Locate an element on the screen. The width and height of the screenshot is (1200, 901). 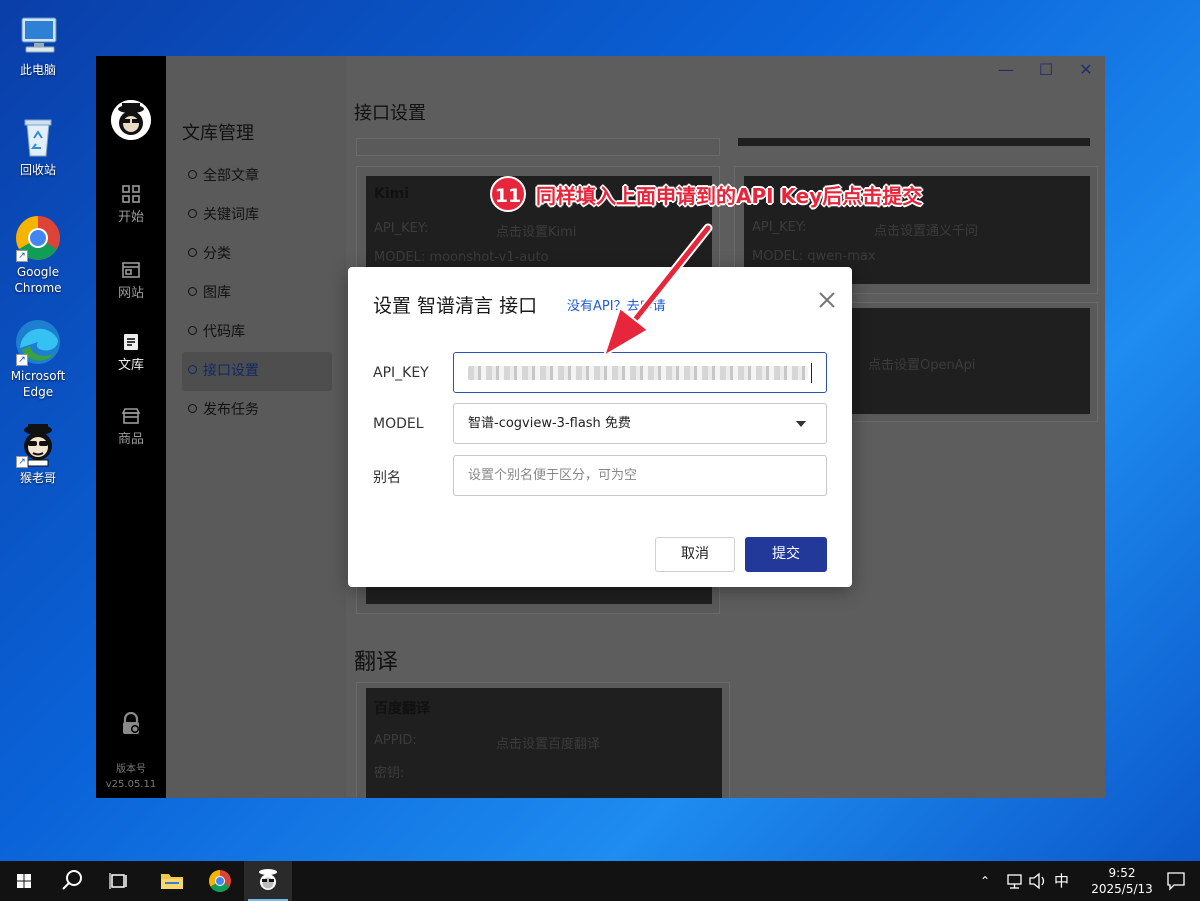
step-number-badge: 11 is located at coordinates (508, 194).